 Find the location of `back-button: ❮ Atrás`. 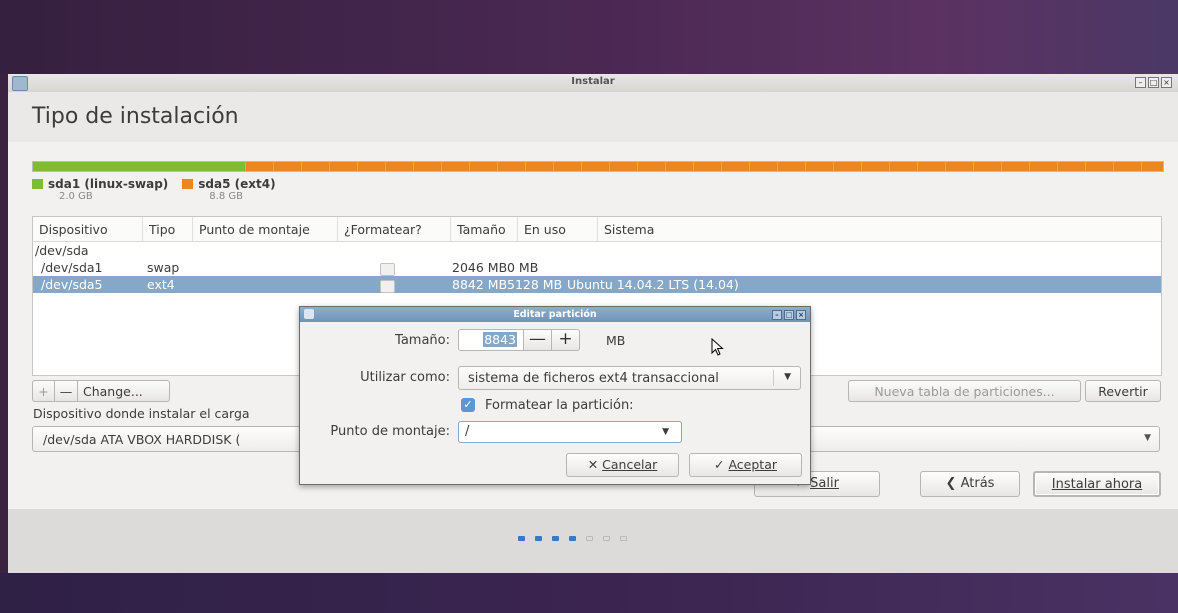

back-button: ❮ Atrás is located at coordinates (970, 484).